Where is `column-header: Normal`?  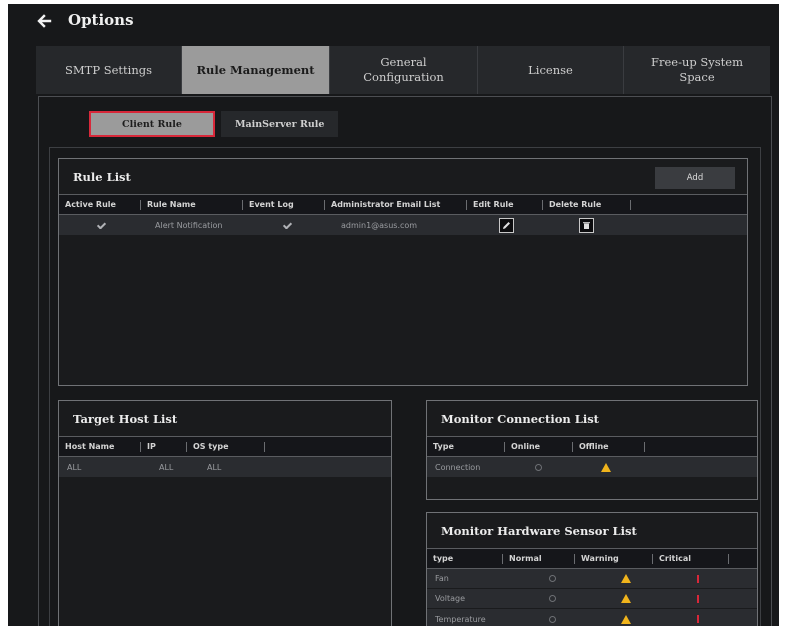
column-header: Normal is located at coordinates (539, 558).